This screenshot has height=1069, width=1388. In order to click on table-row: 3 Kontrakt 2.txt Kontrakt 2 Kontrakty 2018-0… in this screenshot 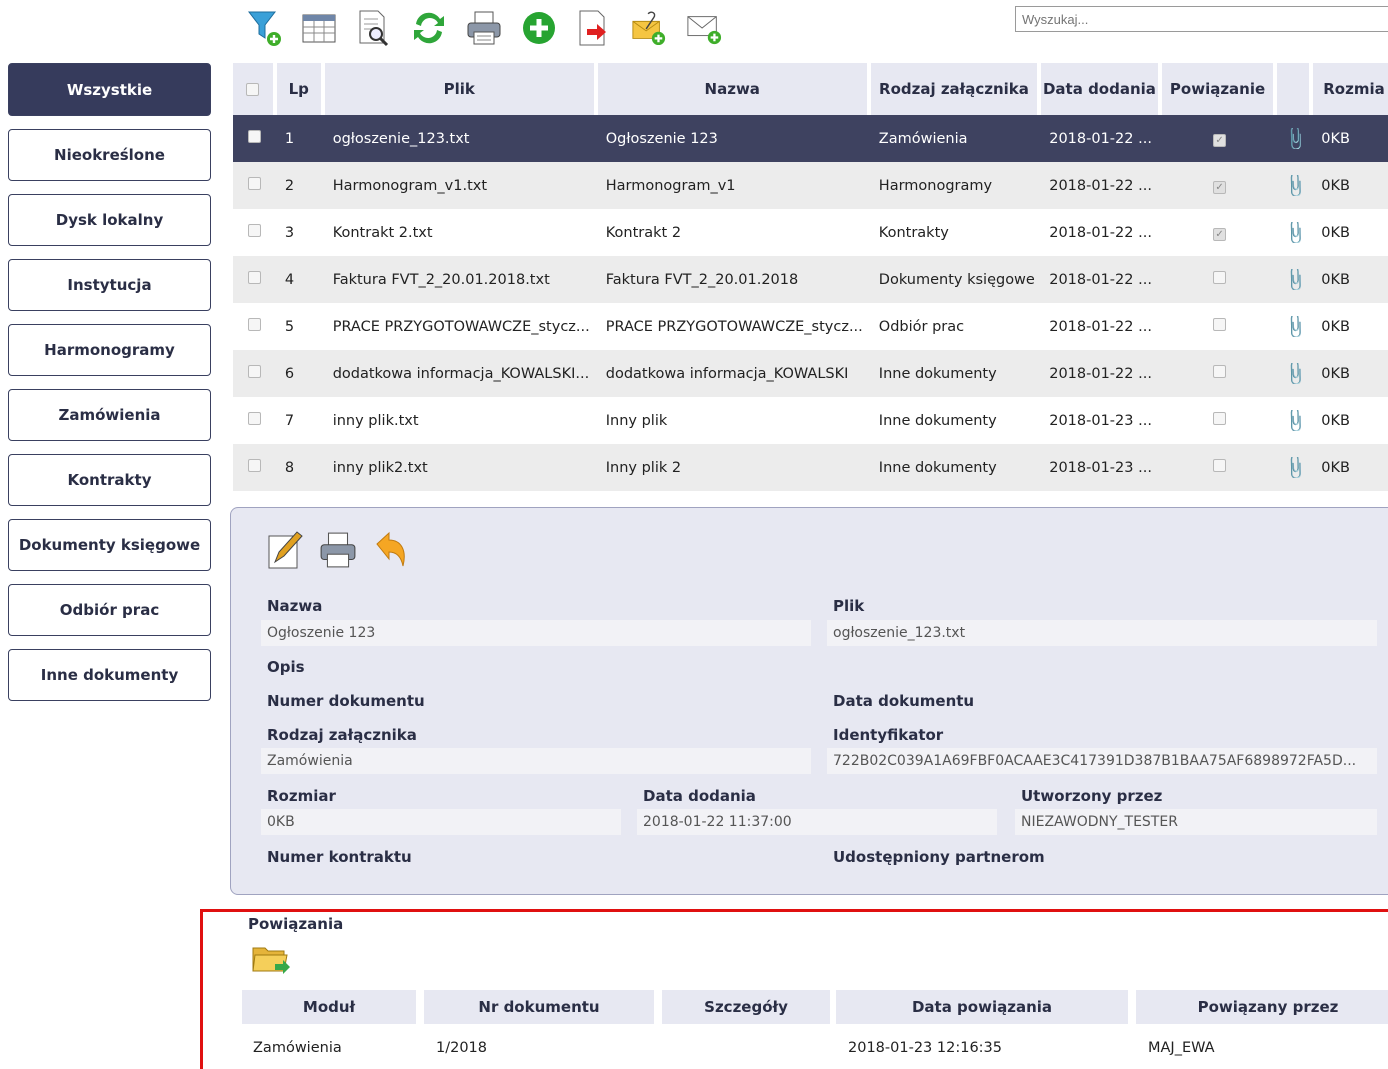, I will do `click(810, 232)`.